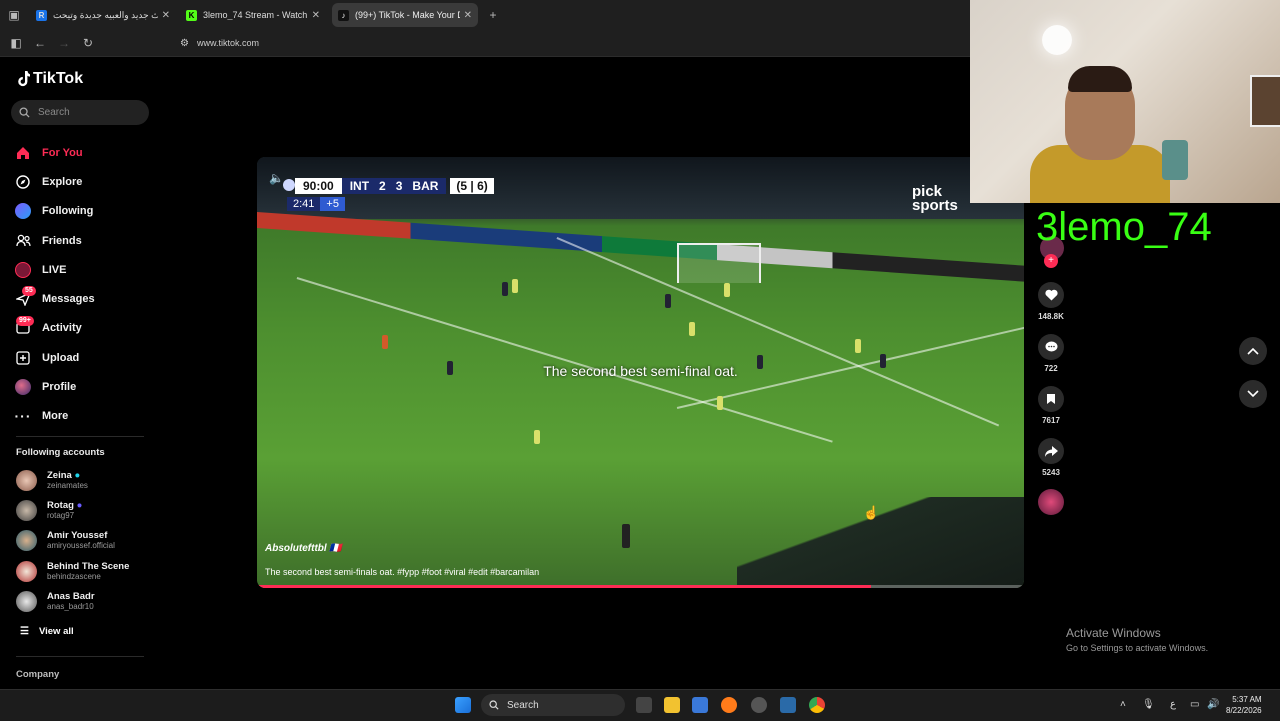  Describe the element at coordinates (61, 515) in the screenshot. I see `account-handle: rotag97` at that location.